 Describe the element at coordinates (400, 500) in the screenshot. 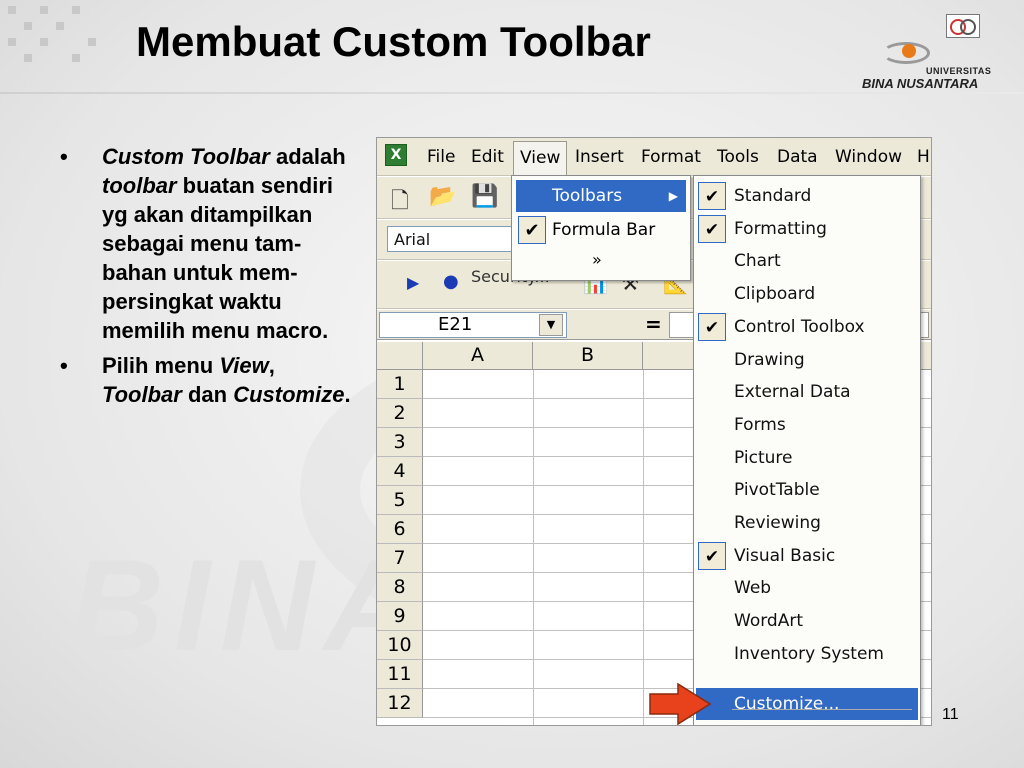

I see `row-header: 5` at that location.